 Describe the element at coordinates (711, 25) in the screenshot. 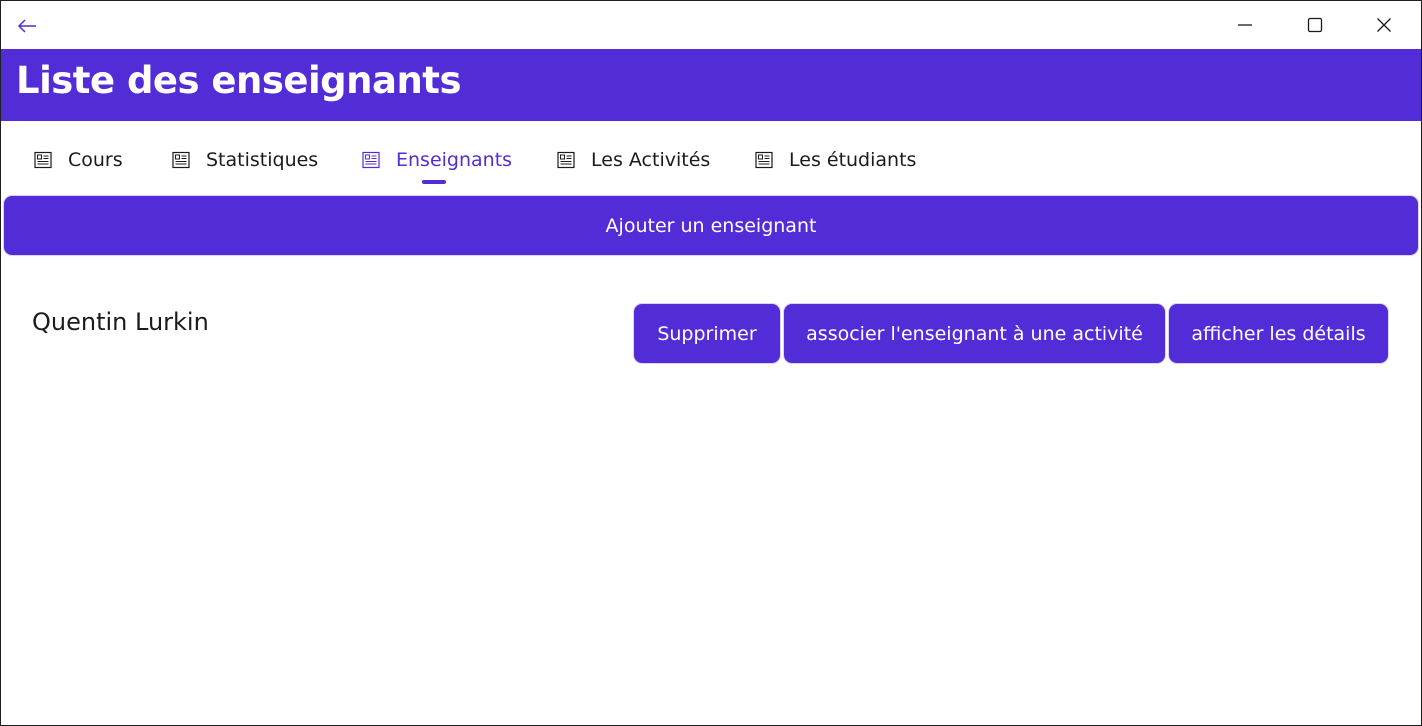

I see `title-bar` at that location.